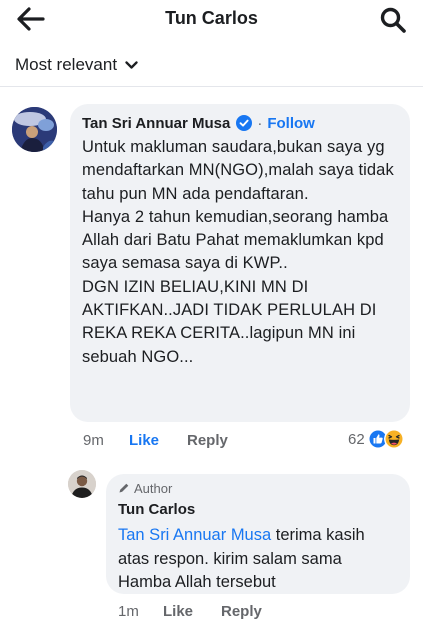 The image size is (423, 640). I want to click on divider, so click(211, 86).